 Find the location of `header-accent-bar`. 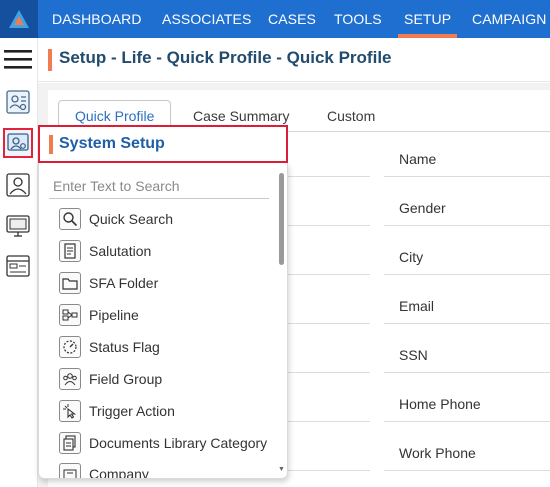

header-accent-bar is located at coordinates (50, 60).